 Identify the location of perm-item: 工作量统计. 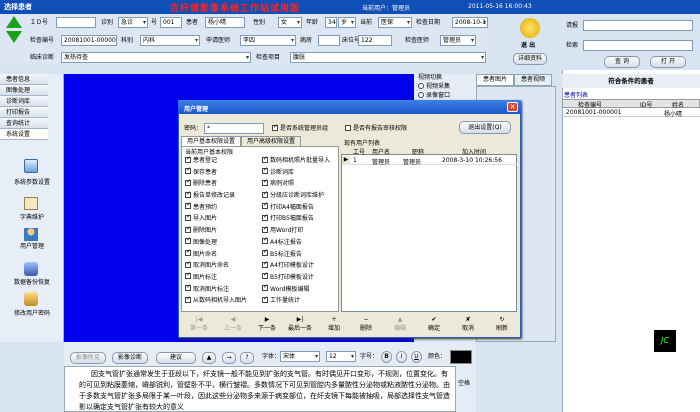
(300, 301).